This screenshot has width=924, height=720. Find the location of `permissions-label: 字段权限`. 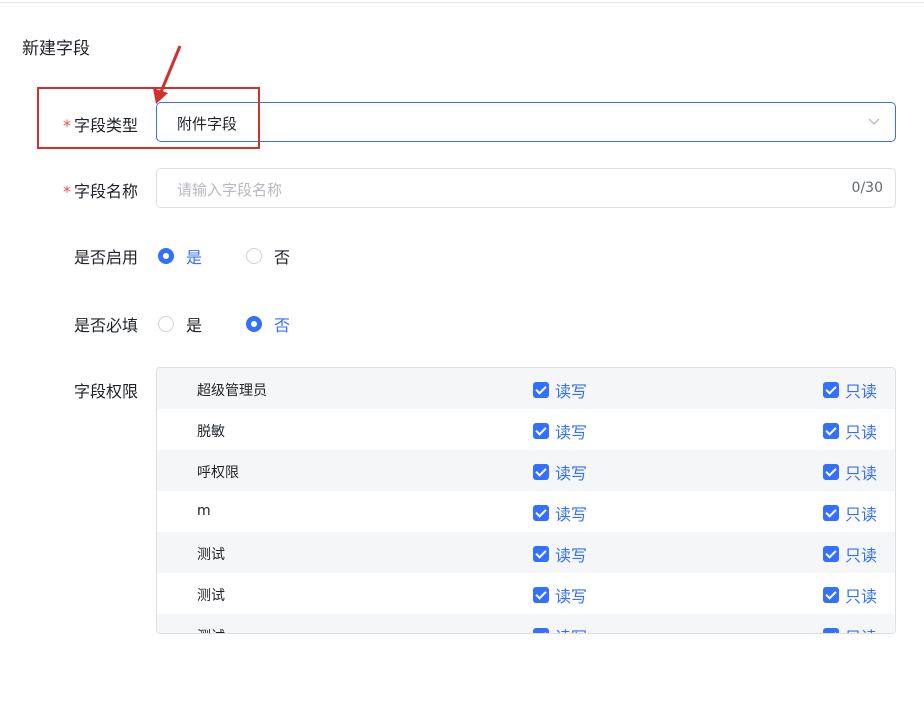

permissions-label: 字段权限 is located at coordinates (105, 391).